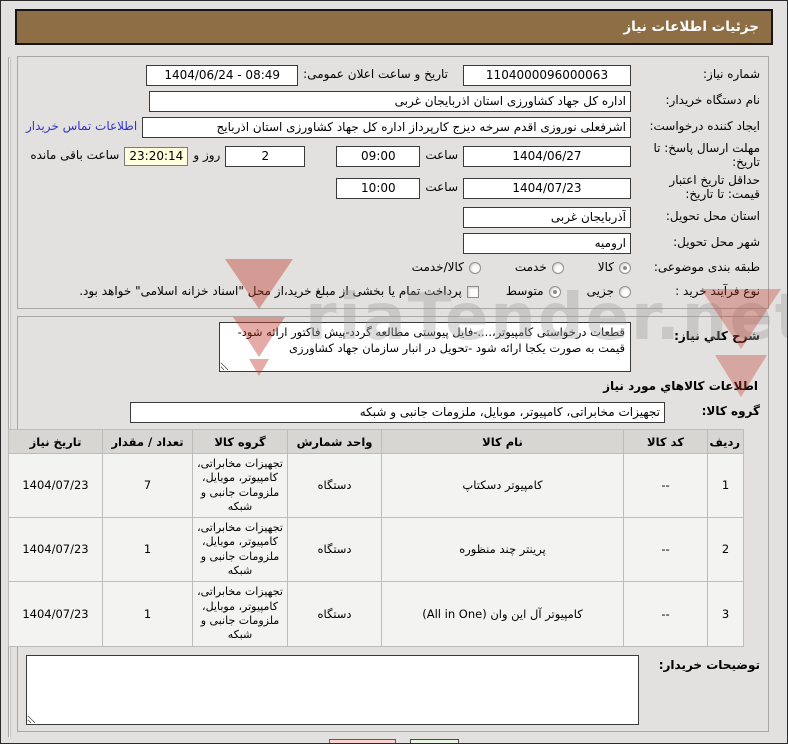 The image size is (788, 744). Describe the element at coordinates (680, 386) in the screenshot. I see `goods-section-title: اطلاعات کالاهاي مورد نیاز` at that location.